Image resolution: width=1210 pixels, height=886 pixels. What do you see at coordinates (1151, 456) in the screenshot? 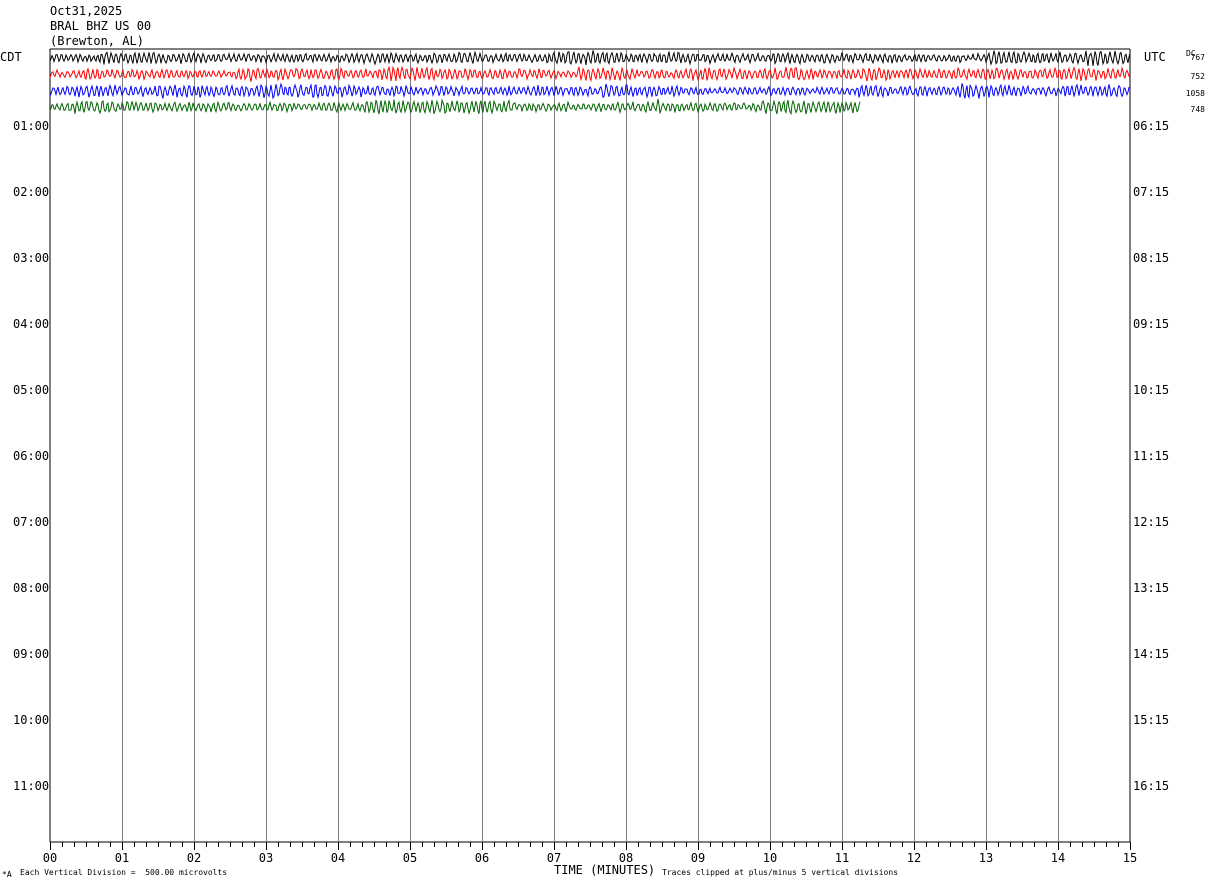
I see `right-row-label: 11:15` at bounding box center [1151, 456].